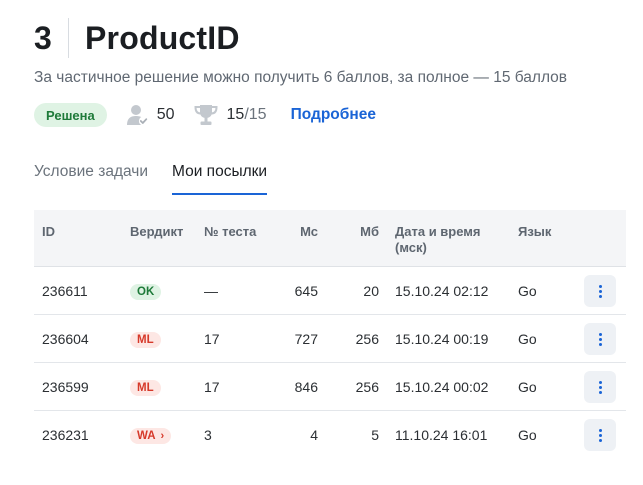 Image resolution: width=643 pixels, height=485 pixels. I want to click on tab-my-submissions: Мои посылки, so click(220, 175).